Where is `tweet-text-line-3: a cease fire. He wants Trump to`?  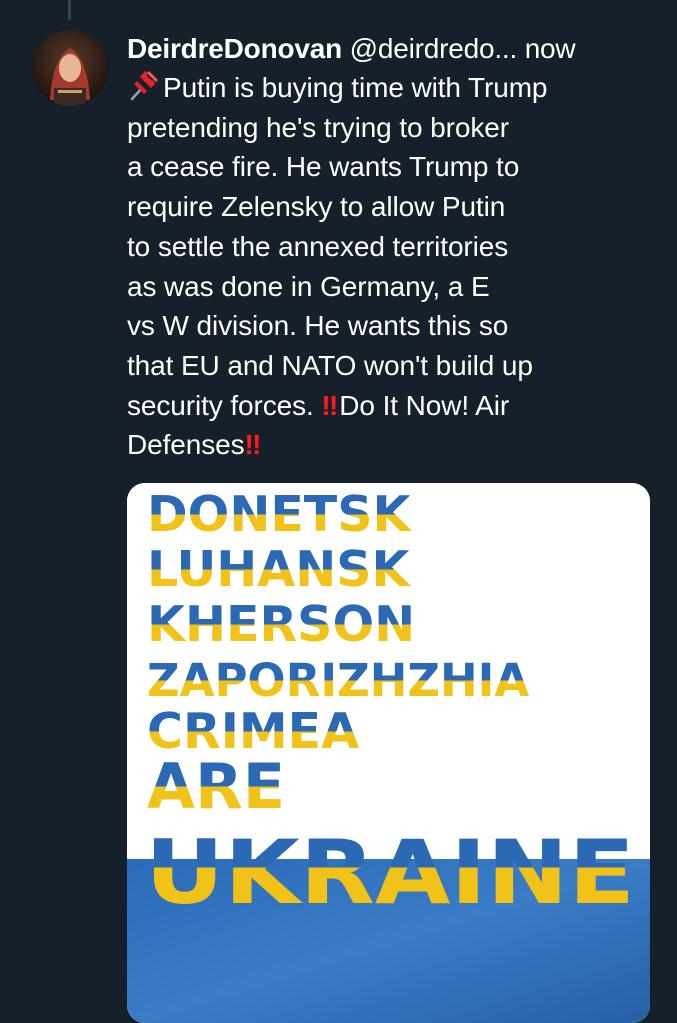 tweet-text-line-3: a cease fire. He wants Trump to is located at coordinates (323, 167).